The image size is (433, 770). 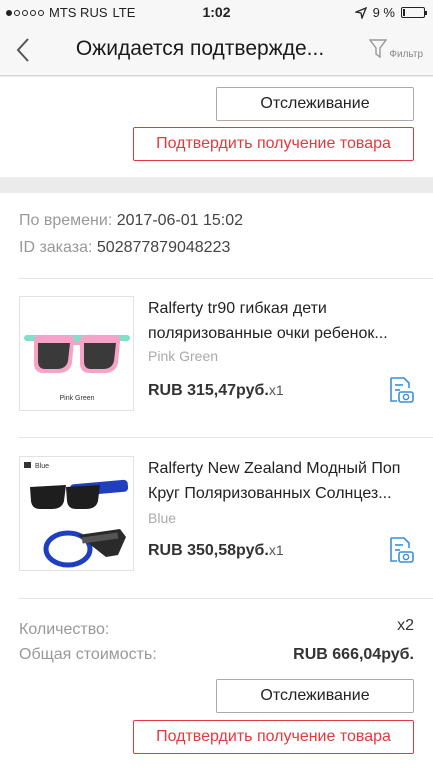 I want to click on order-time-label: По времени:, so click(x=66, y=220).